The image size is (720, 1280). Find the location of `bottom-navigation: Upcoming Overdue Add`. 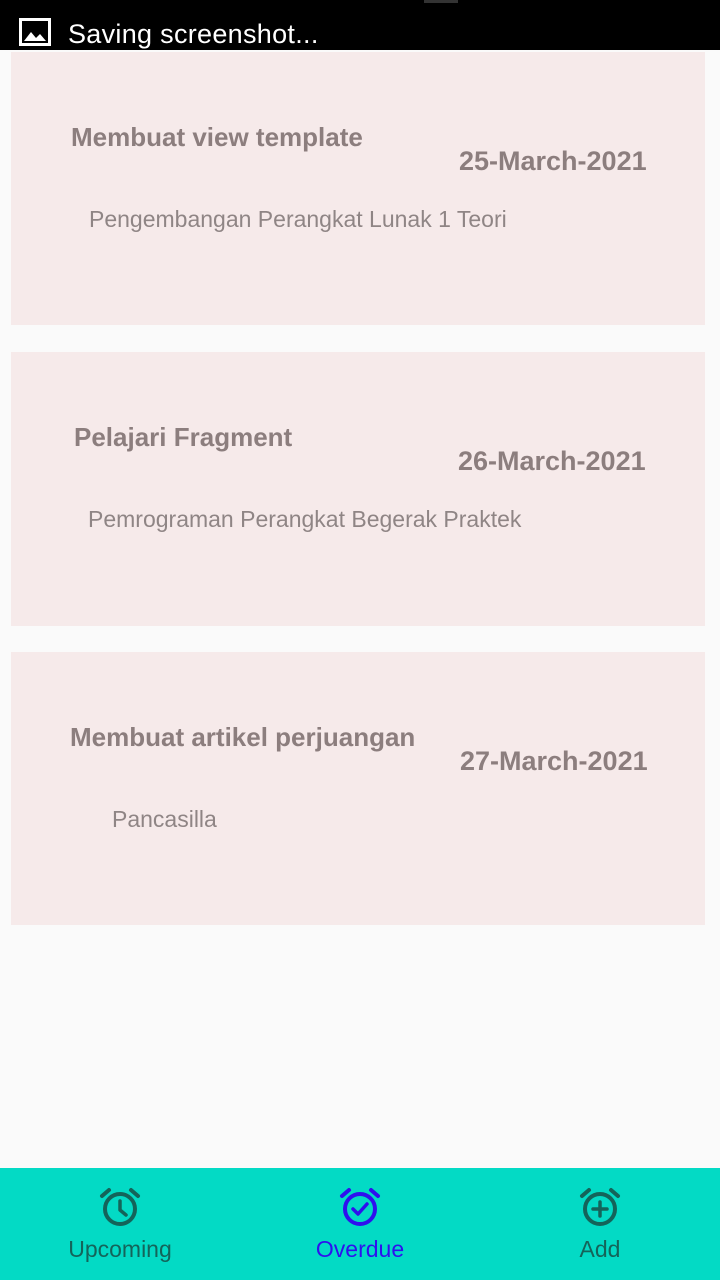

bottom-navigation: Upcoming Overdue Add is located at coordinates (360, 1224).